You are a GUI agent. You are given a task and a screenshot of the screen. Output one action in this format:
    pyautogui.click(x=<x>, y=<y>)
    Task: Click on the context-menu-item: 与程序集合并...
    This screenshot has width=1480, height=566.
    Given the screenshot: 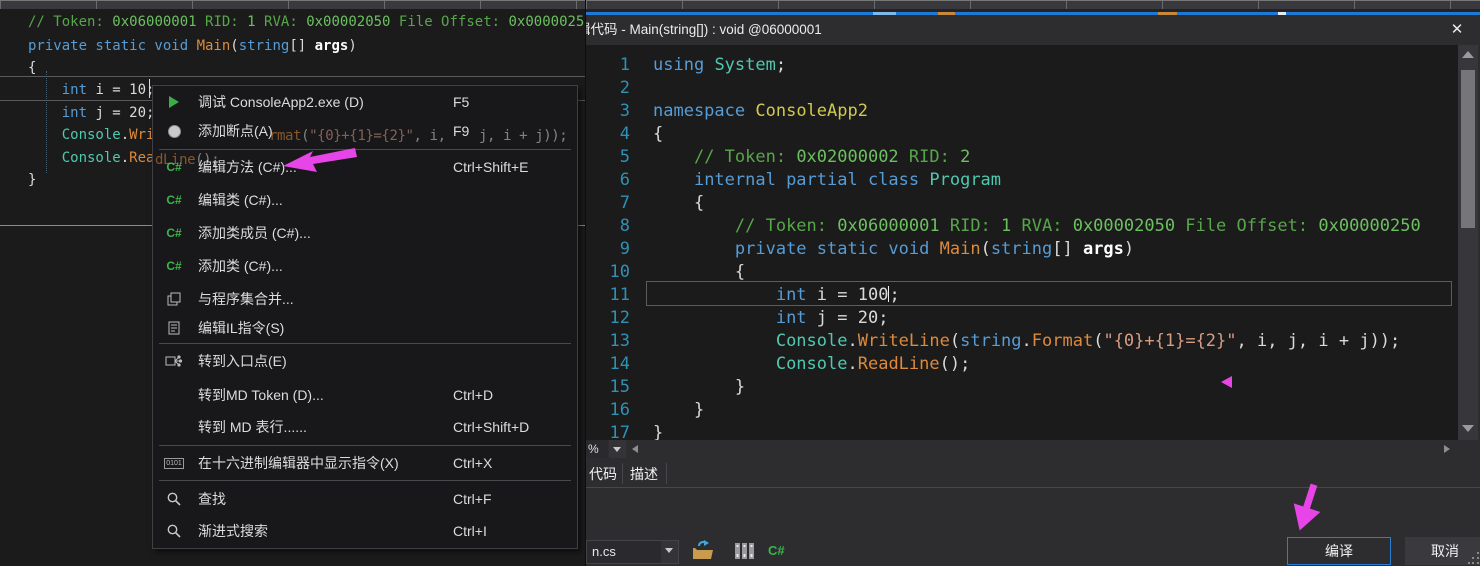 What is the action you would take?
    pyautogui.click(x=365, y=299)
    